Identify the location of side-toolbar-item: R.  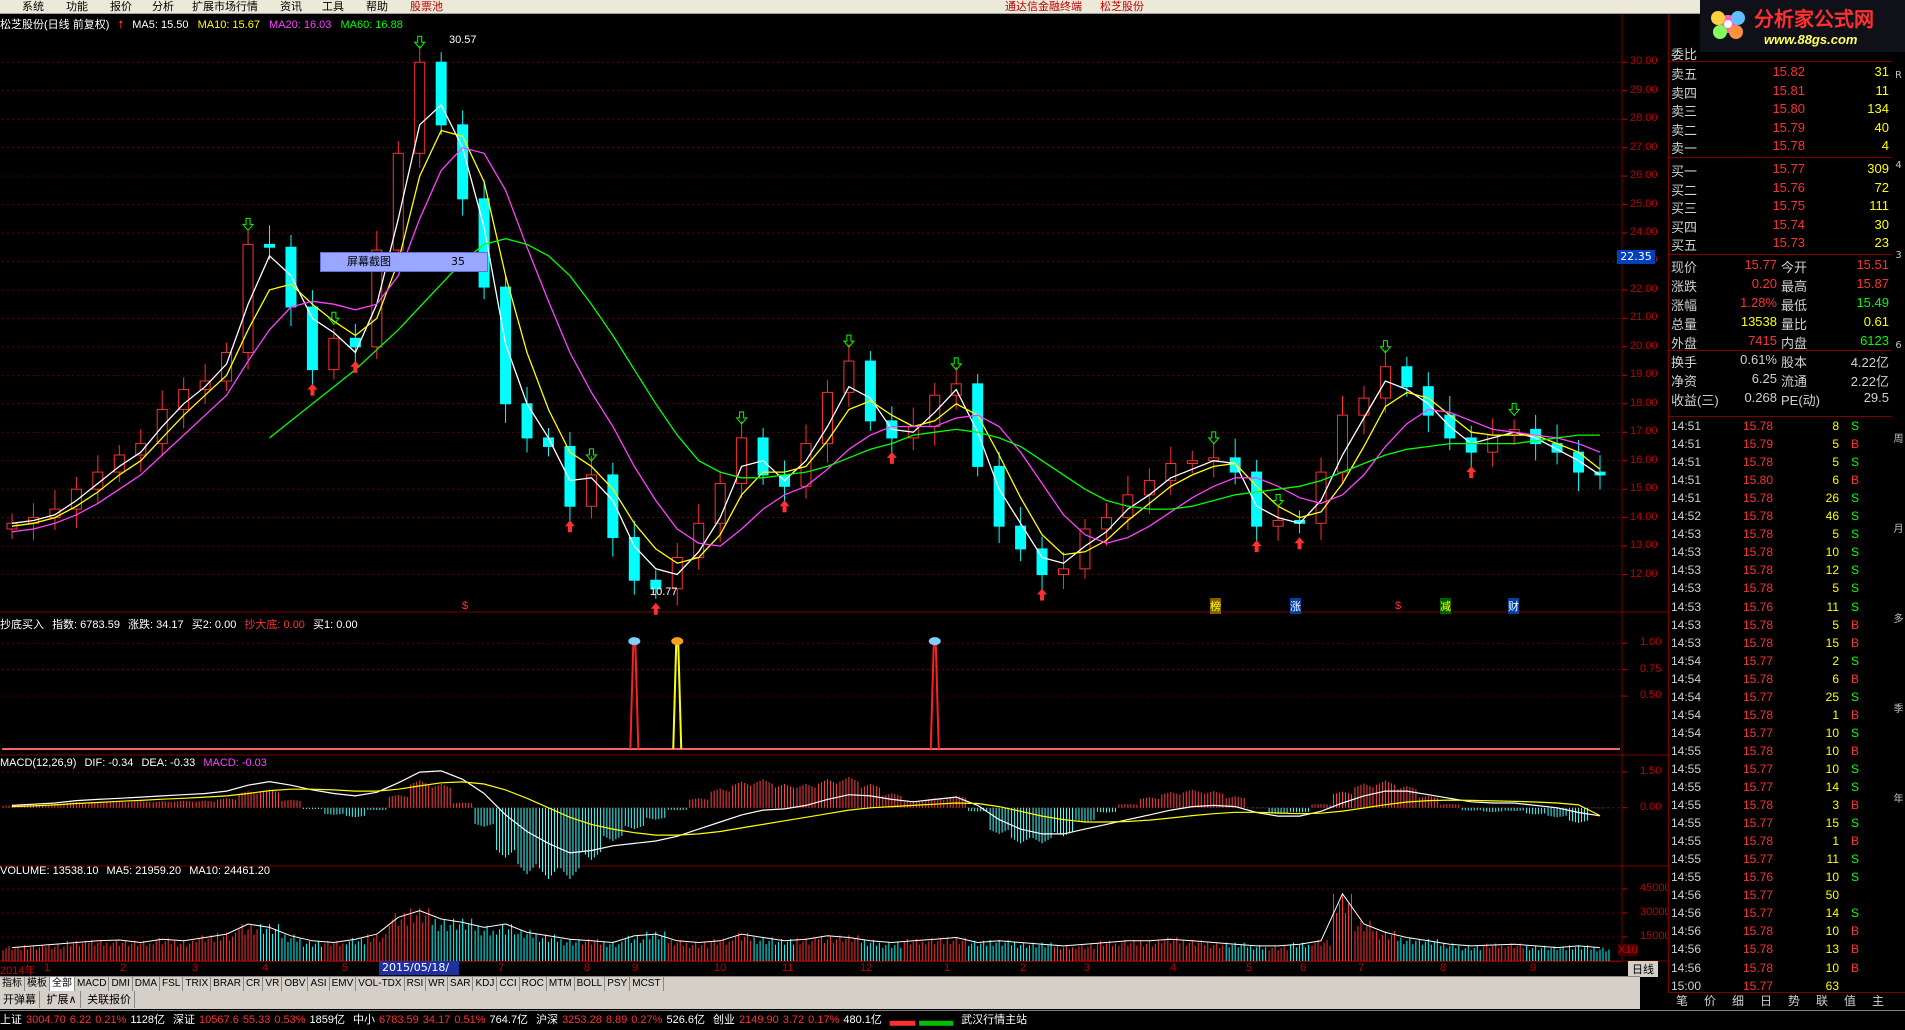
(1898, 75).